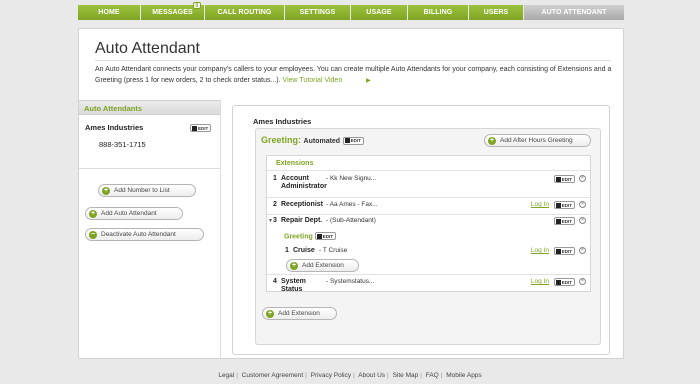 The image size is (700, 384). What do you see at coordinates (463, 375) in the screenshot?
I see `footer-link-mobile-apps: Mobile Apps` at bounding box center [463, 375].